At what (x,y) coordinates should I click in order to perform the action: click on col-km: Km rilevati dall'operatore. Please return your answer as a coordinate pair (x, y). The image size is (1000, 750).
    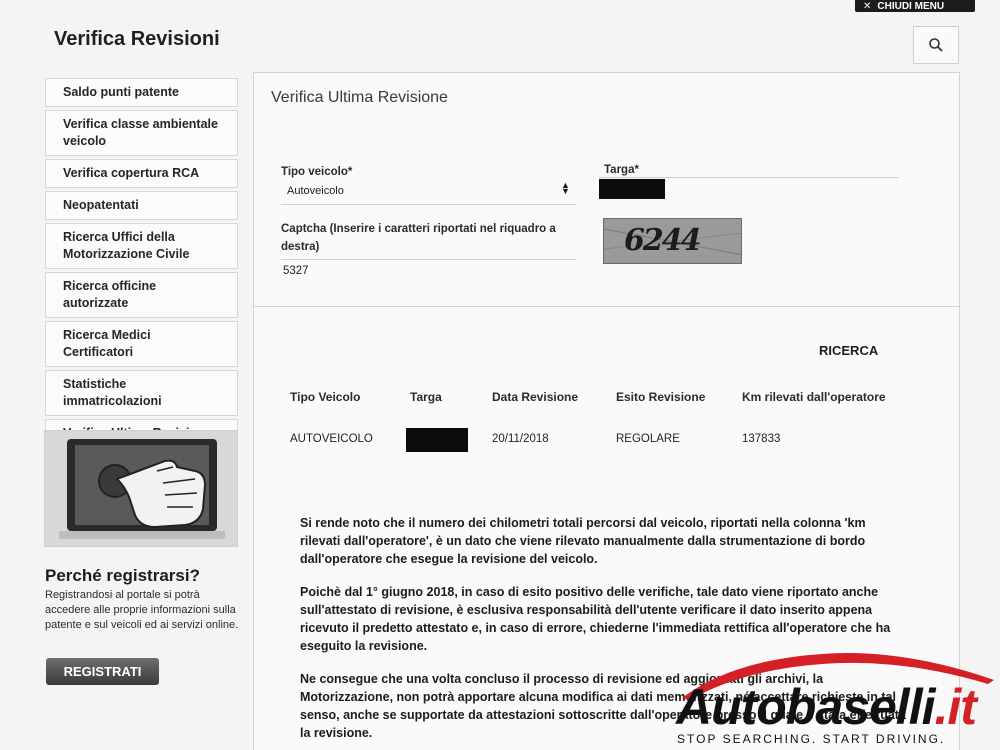
    Looking at the image, I should click on (814, 397).